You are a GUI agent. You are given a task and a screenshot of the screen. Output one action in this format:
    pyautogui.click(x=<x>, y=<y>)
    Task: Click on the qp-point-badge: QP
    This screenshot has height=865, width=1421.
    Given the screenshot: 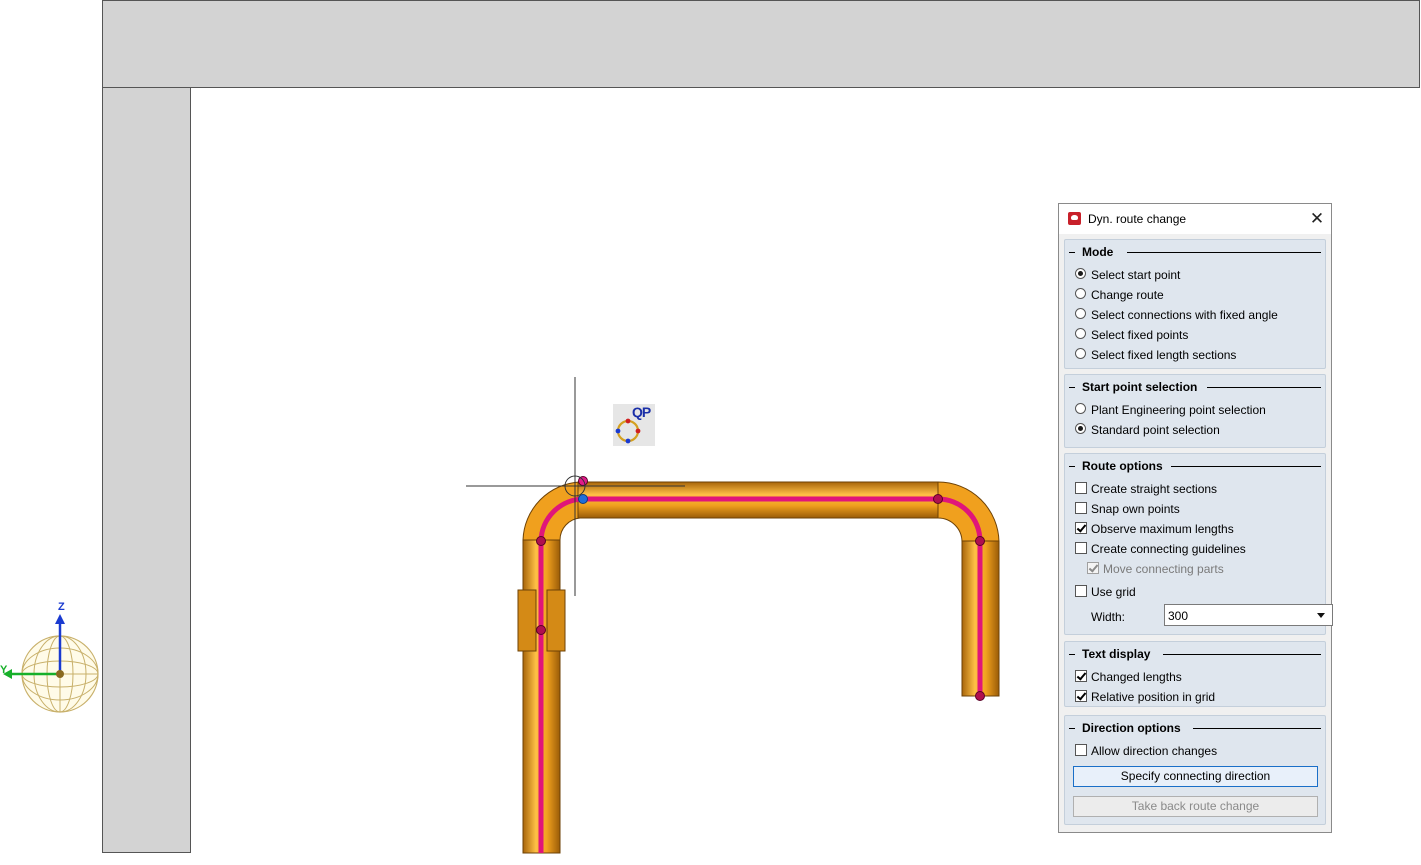 What is the action you would take?
    pyautogui.click(x=634, y=425)
    